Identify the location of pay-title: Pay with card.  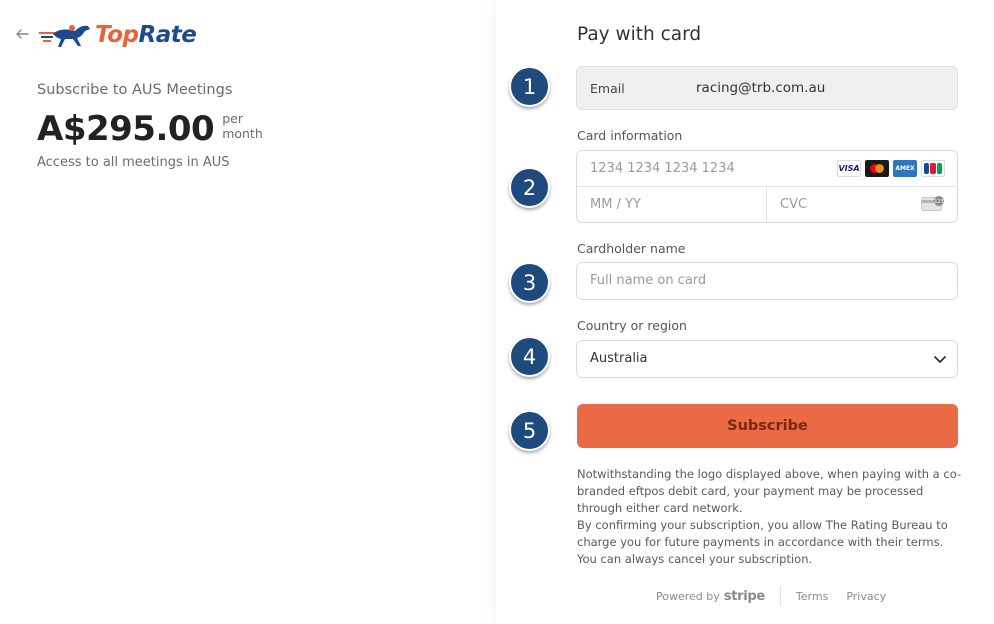
(639, 34).